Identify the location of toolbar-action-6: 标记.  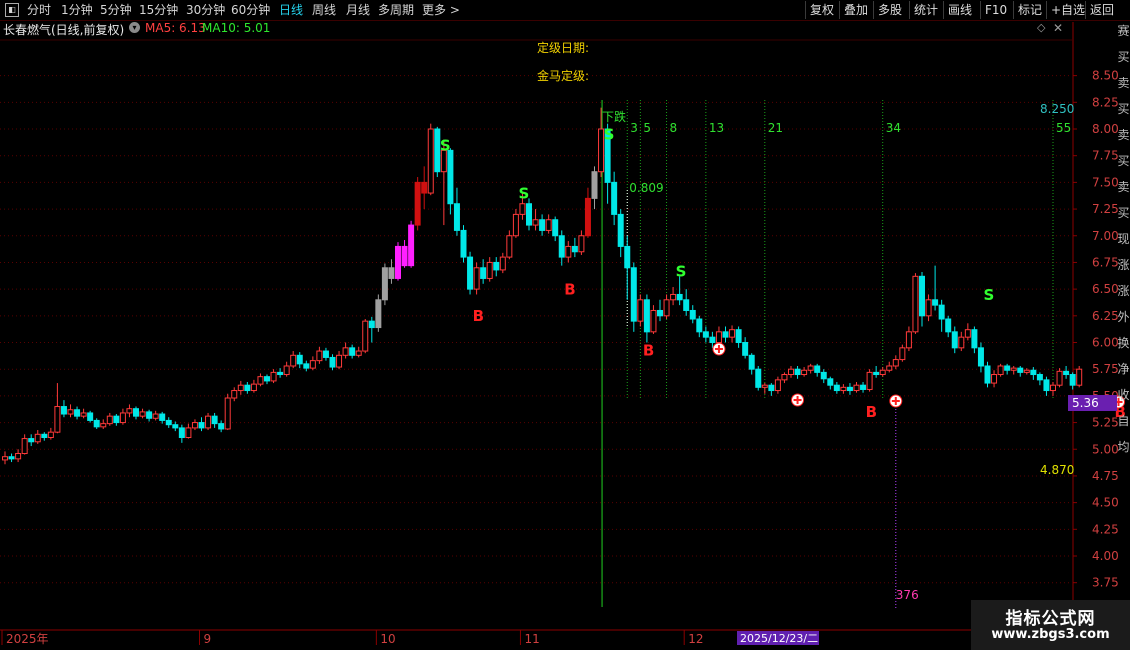
(1030, 10).